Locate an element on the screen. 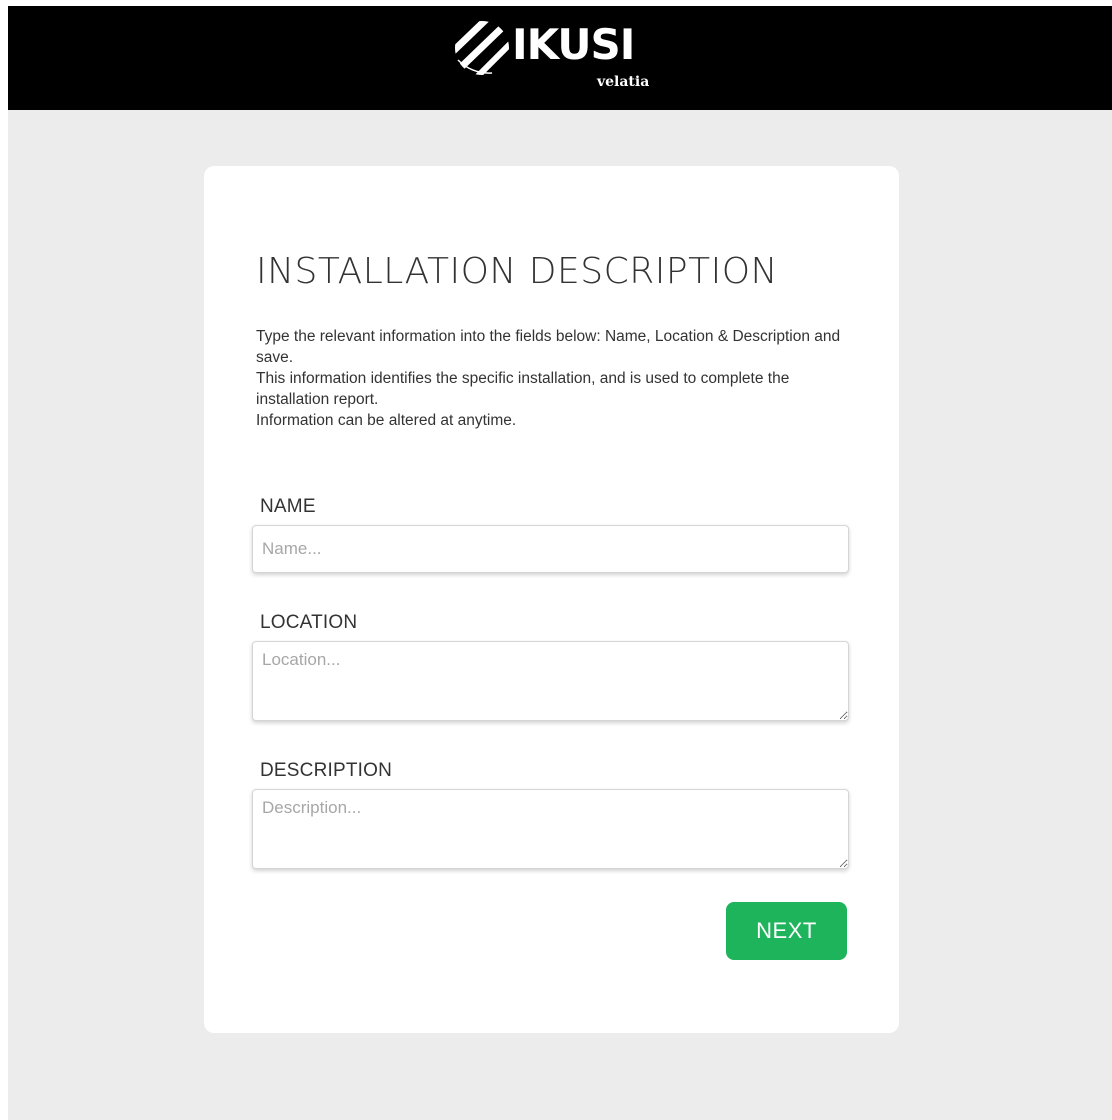  top-bar: IKUSI velatia is located at coordinates (560, 58).